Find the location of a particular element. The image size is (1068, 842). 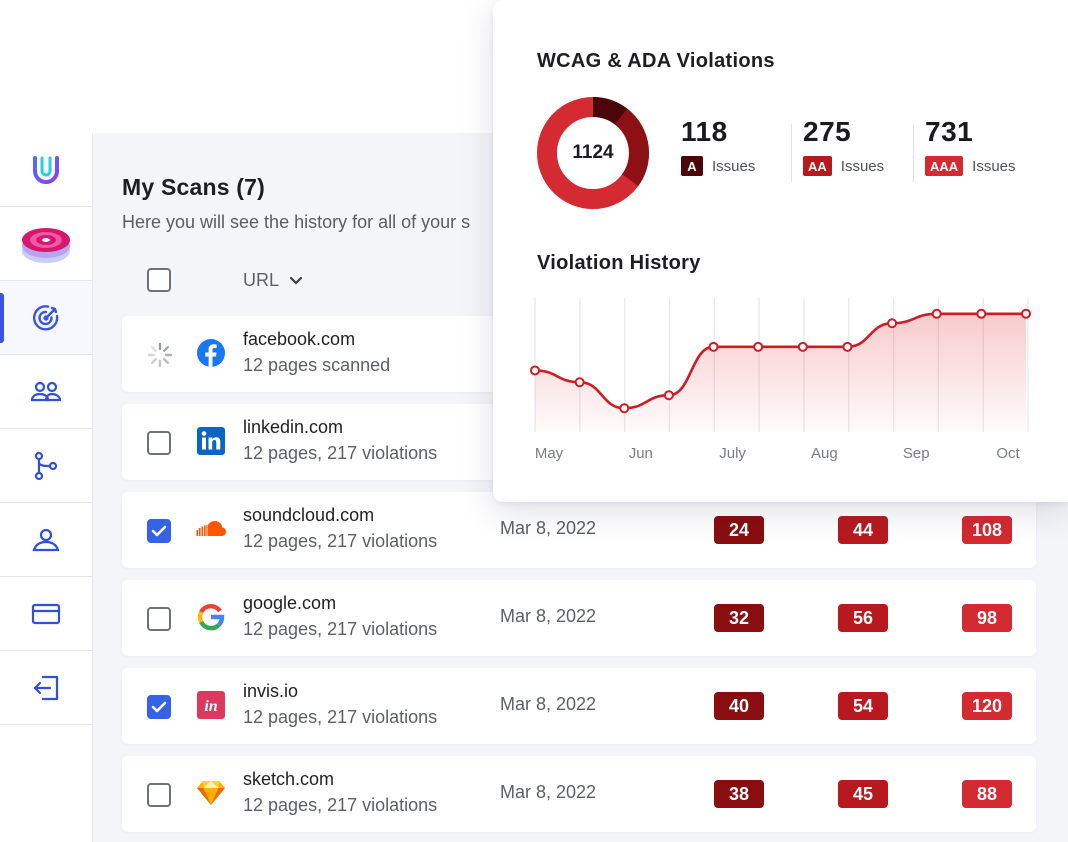

google-logo-icon is located at coordinates (211, 617).